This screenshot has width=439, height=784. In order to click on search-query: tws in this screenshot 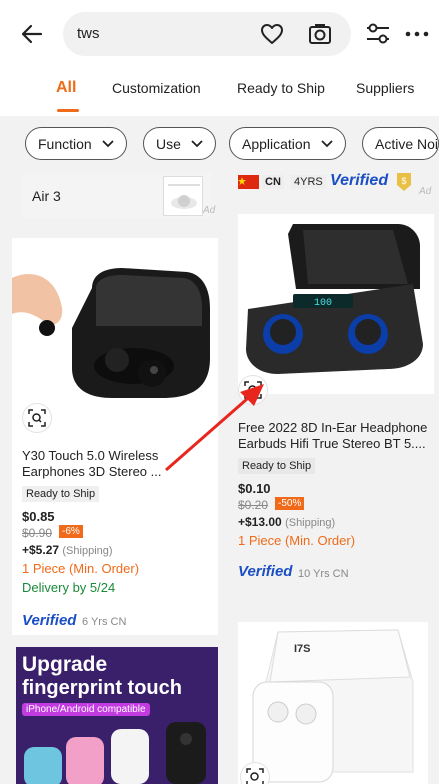, I will do `click(88, 33)`.